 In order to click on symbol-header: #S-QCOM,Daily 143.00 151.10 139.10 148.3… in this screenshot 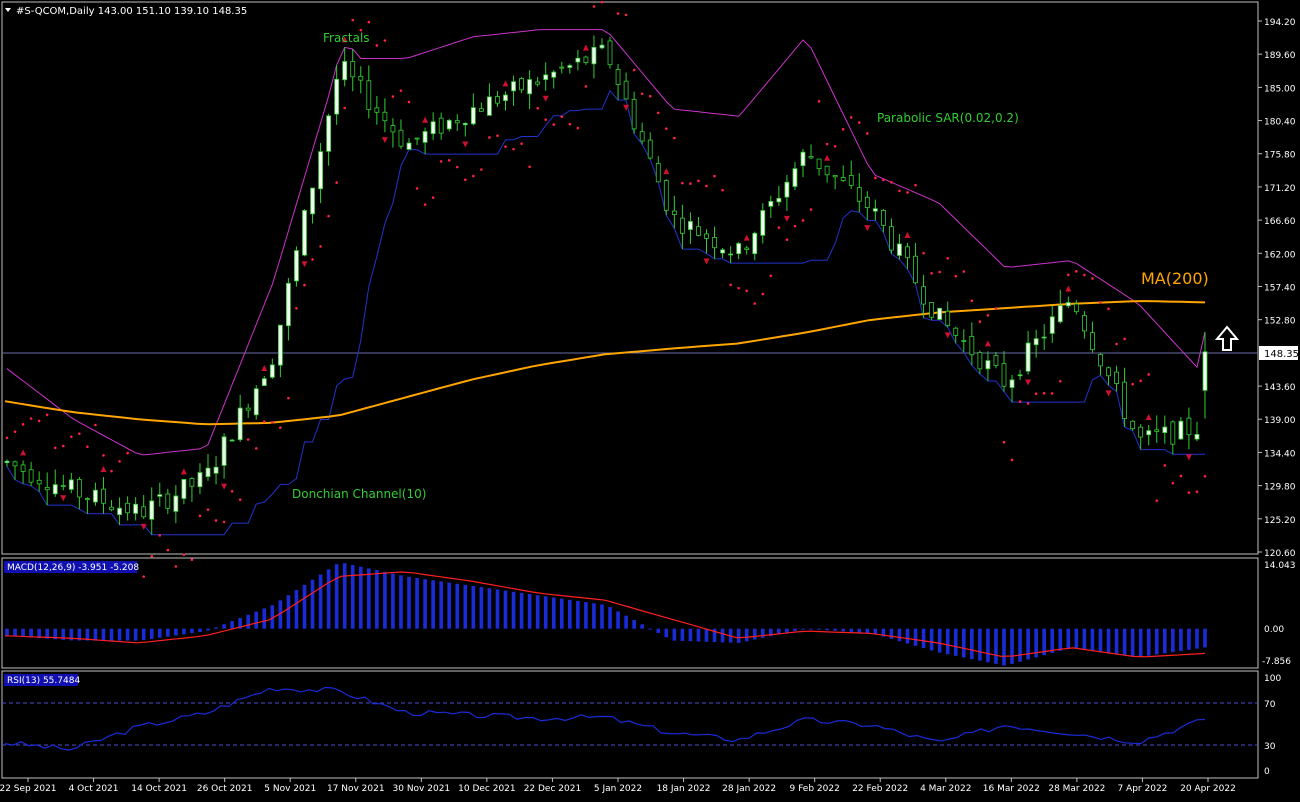, I will do `click(131, 11)`.